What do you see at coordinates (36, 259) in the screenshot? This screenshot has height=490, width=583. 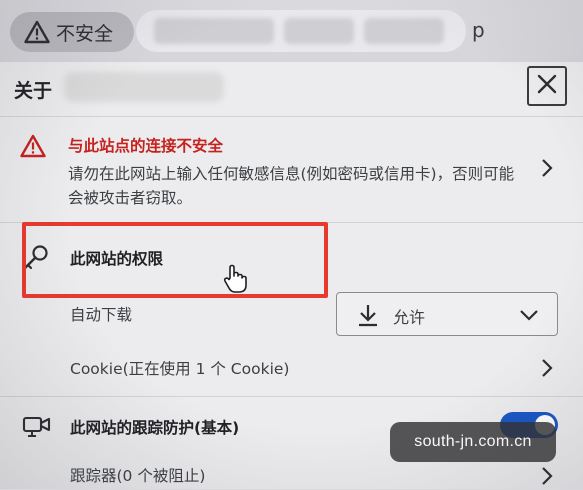 I see `key-icon` at bounding box center [36, 259].